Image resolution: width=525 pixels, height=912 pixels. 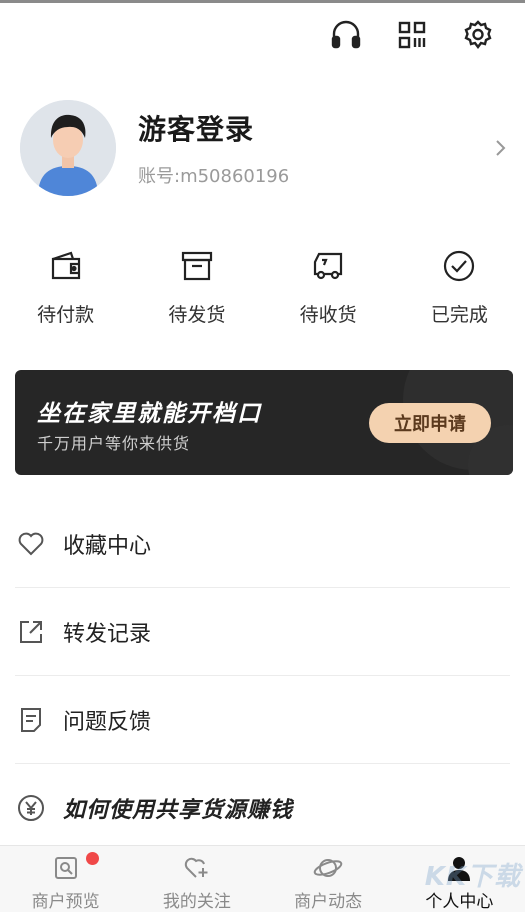 What do you see at coordinates (107, 722) in the screenshot?
I see `menu-label: 问题反馈` at bounding box center [107, 722].